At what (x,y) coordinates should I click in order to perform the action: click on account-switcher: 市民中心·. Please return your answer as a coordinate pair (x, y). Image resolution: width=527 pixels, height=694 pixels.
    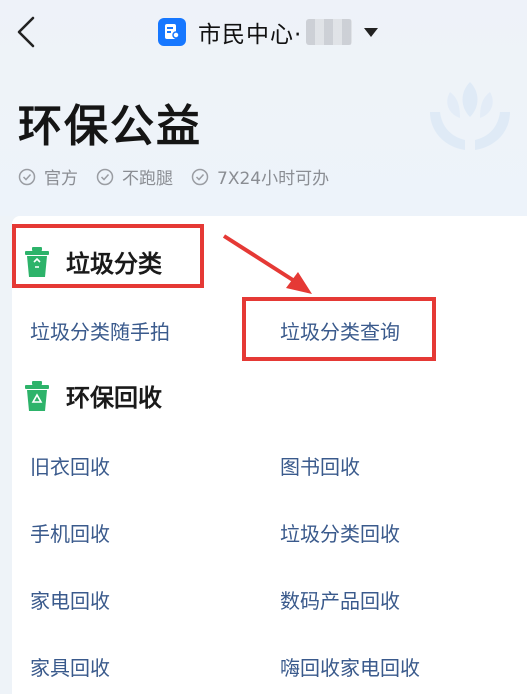
    Looking at the image, I should click on (268, 32).